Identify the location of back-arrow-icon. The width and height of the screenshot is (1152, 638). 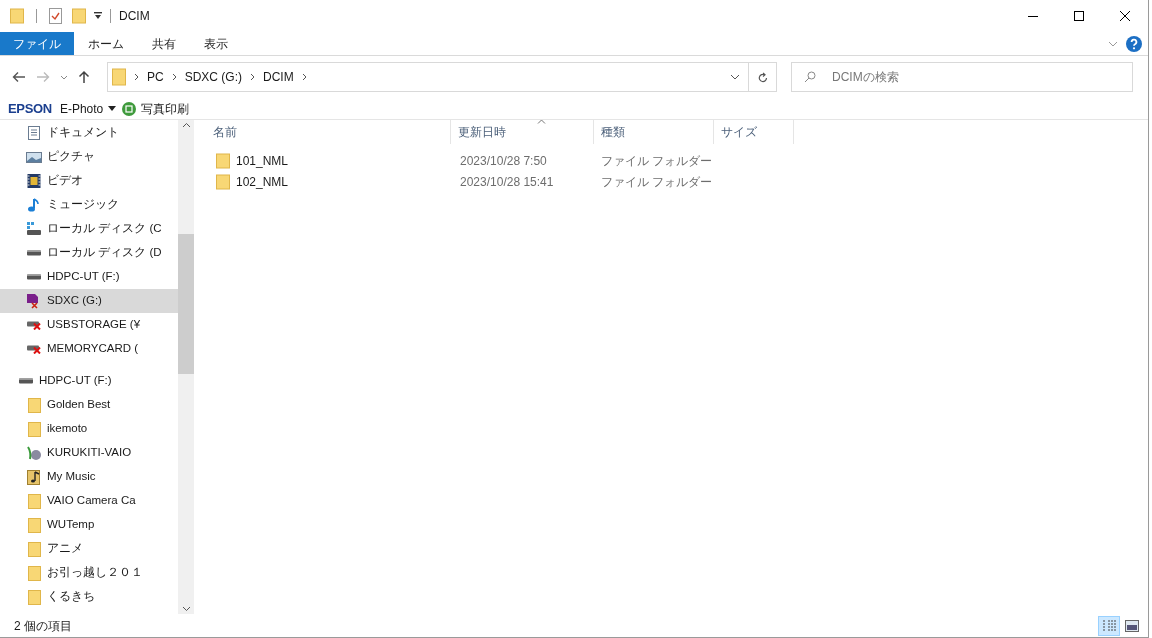
(19, 77).